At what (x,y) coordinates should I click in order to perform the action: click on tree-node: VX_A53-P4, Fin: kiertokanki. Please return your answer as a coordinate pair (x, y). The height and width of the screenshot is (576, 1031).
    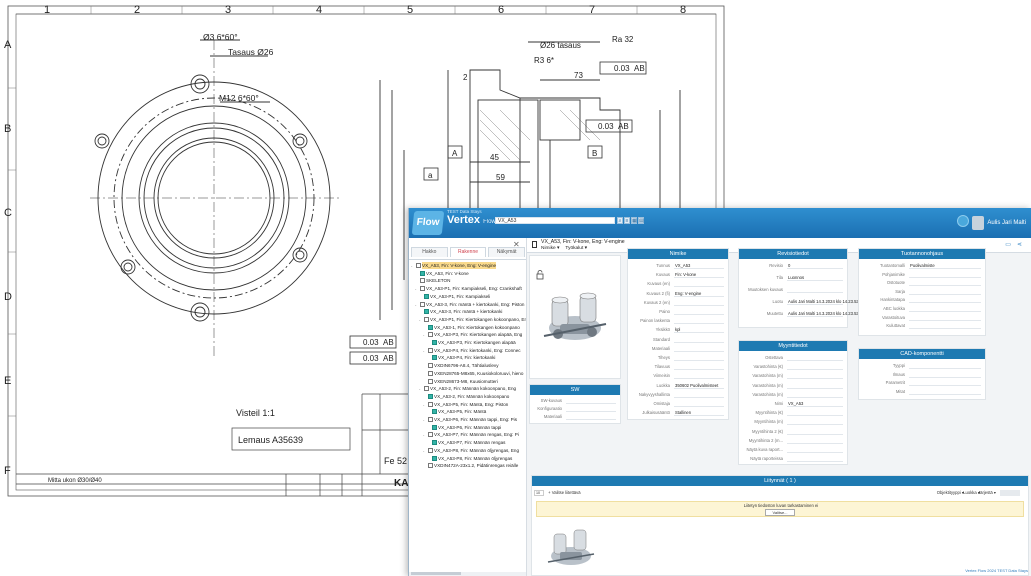
    Looking at the image, I should click on (461, 357).